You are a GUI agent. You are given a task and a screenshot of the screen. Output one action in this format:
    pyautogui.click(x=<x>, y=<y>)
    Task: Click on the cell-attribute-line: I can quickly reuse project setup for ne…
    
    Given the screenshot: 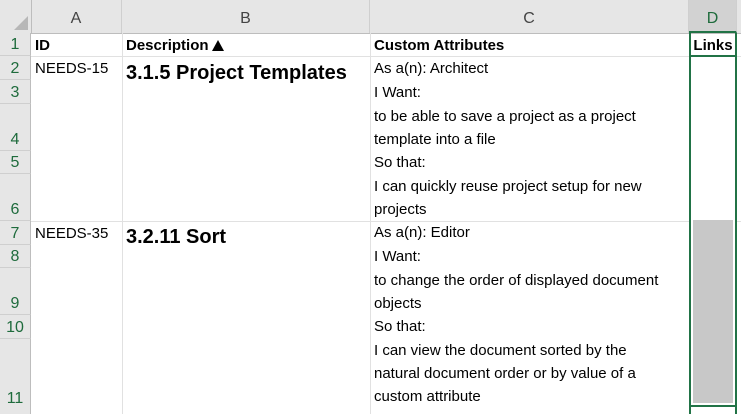 What is the action you would take?
    pyautogui.click(x=508, y=186)
    